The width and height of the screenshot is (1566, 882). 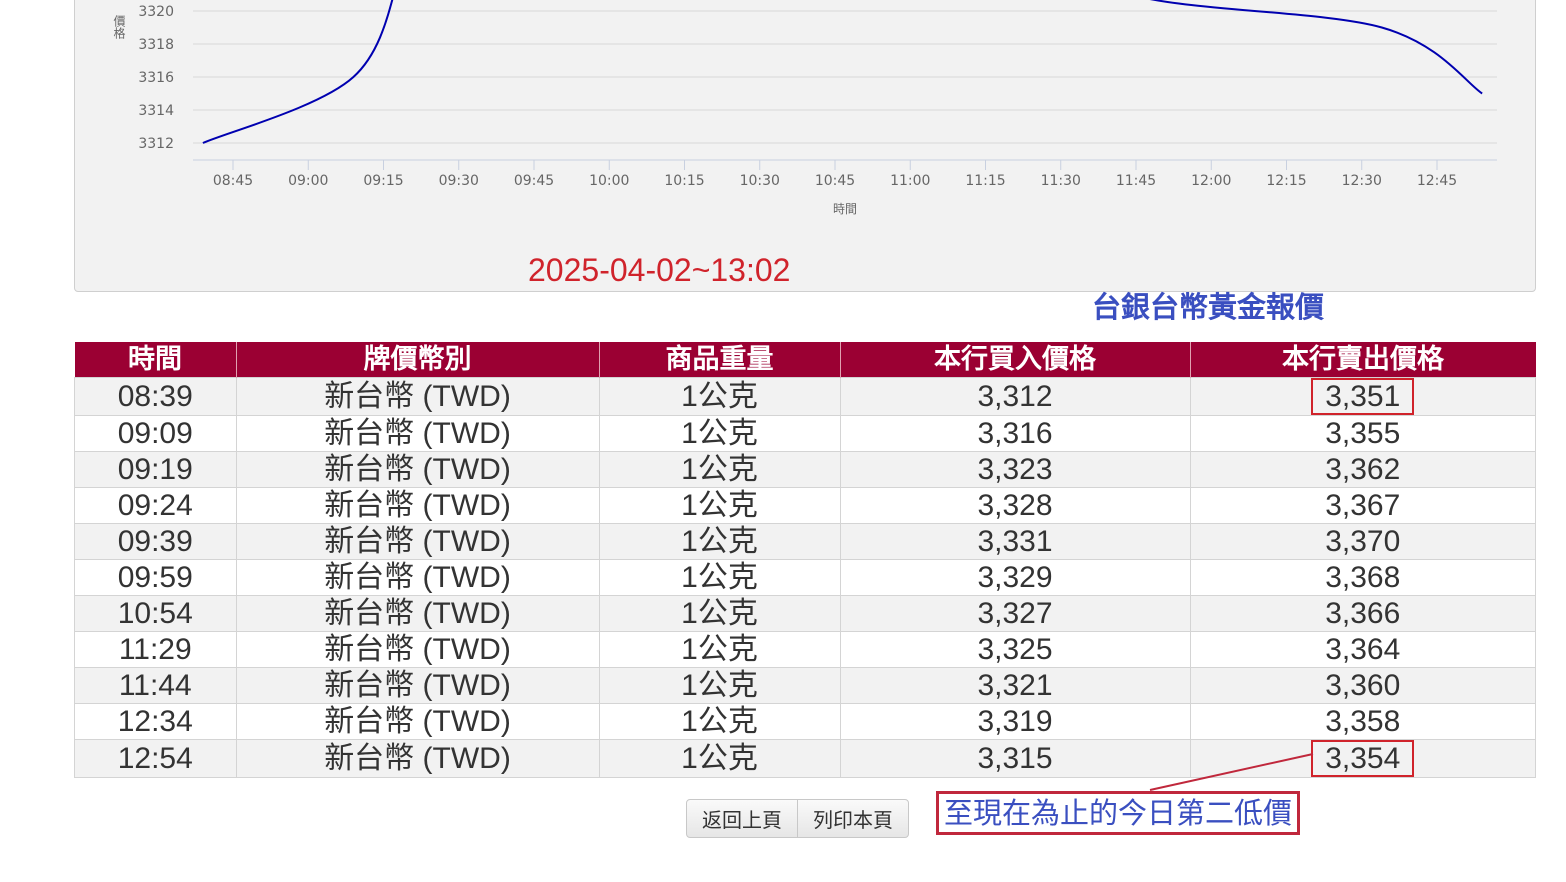 I want to click on cell-time: 08:39, so click(x=155, y=396).